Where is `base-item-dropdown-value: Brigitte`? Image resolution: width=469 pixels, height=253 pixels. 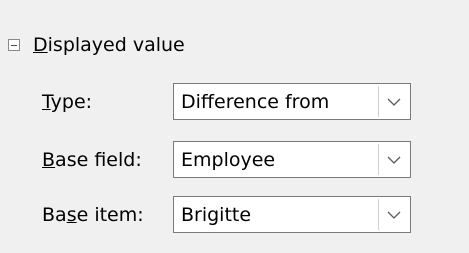
base-item-dropdown-value: Brigitte is located at coordinates (216, 215).